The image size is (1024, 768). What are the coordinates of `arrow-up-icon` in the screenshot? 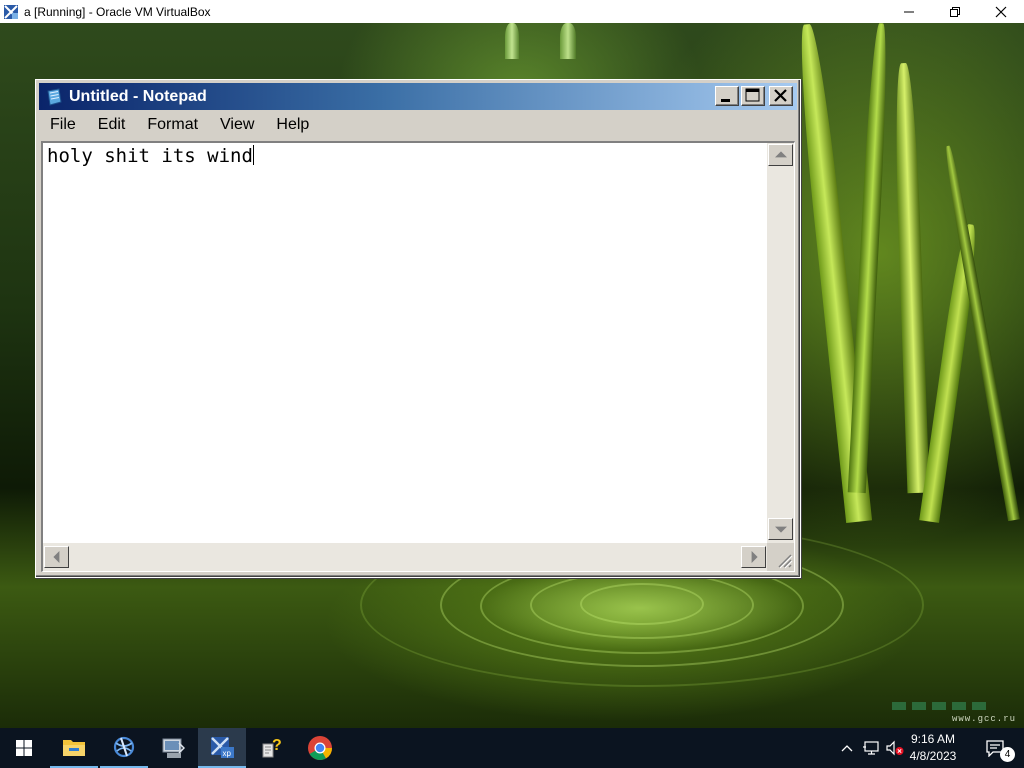 It's located at (780, 154).